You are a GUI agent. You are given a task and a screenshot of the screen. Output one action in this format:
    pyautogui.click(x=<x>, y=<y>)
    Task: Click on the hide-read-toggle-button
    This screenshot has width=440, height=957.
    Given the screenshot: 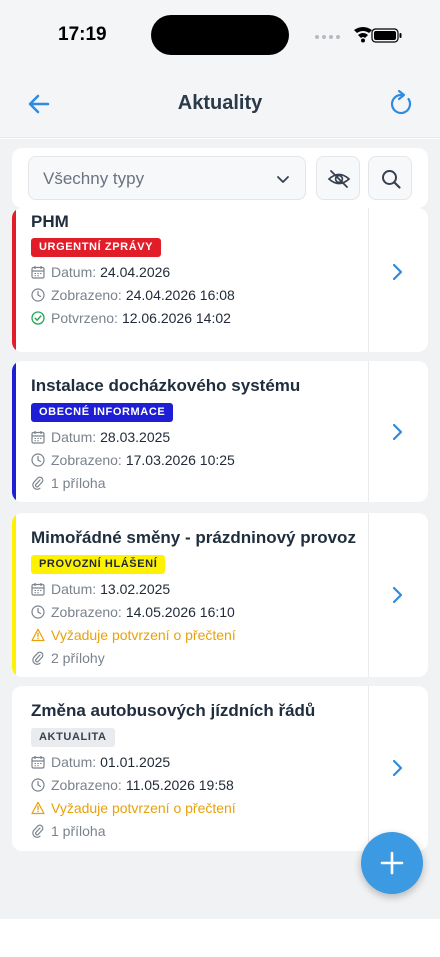 What is the action you would take?
    pyautogui.click(x=338, y=178)
    